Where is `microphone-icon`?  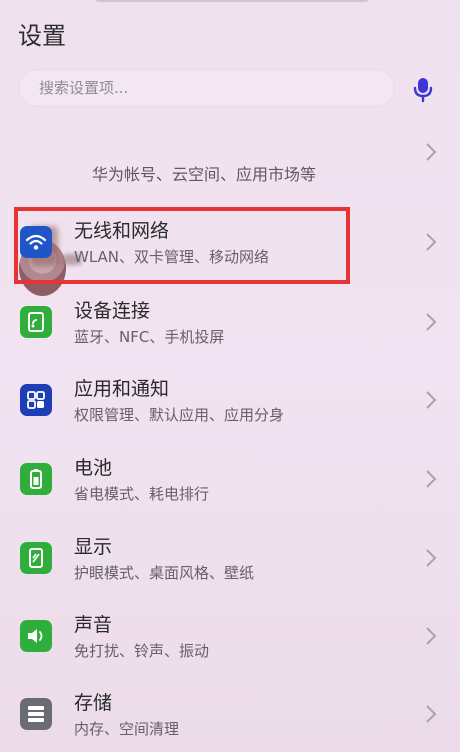
microphone-icon is located at coordinates (423, 89).